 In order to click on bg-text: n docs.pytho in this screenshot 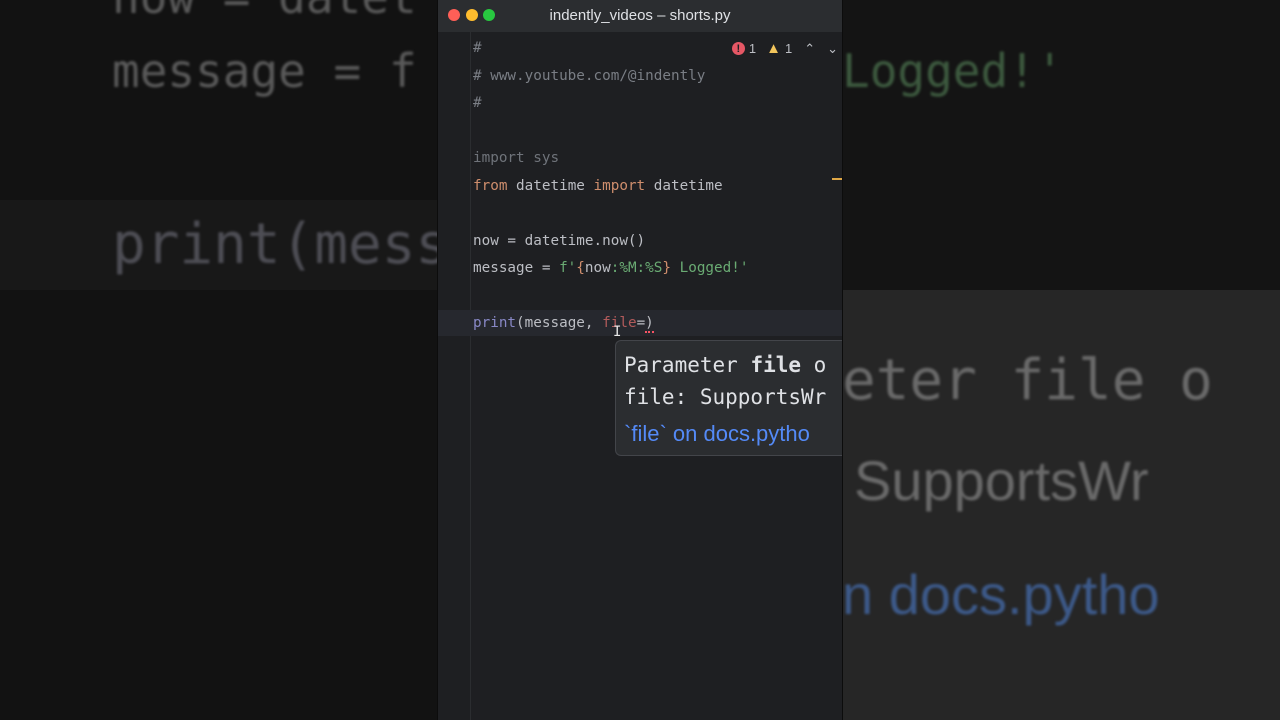, I will do `click(1001, 594)`.